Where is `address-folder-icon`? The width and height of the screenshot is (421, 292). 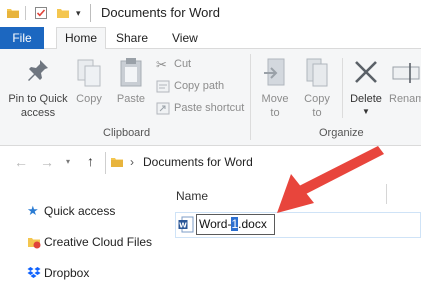 address-folder-icon is located at coordinates (117, 162).